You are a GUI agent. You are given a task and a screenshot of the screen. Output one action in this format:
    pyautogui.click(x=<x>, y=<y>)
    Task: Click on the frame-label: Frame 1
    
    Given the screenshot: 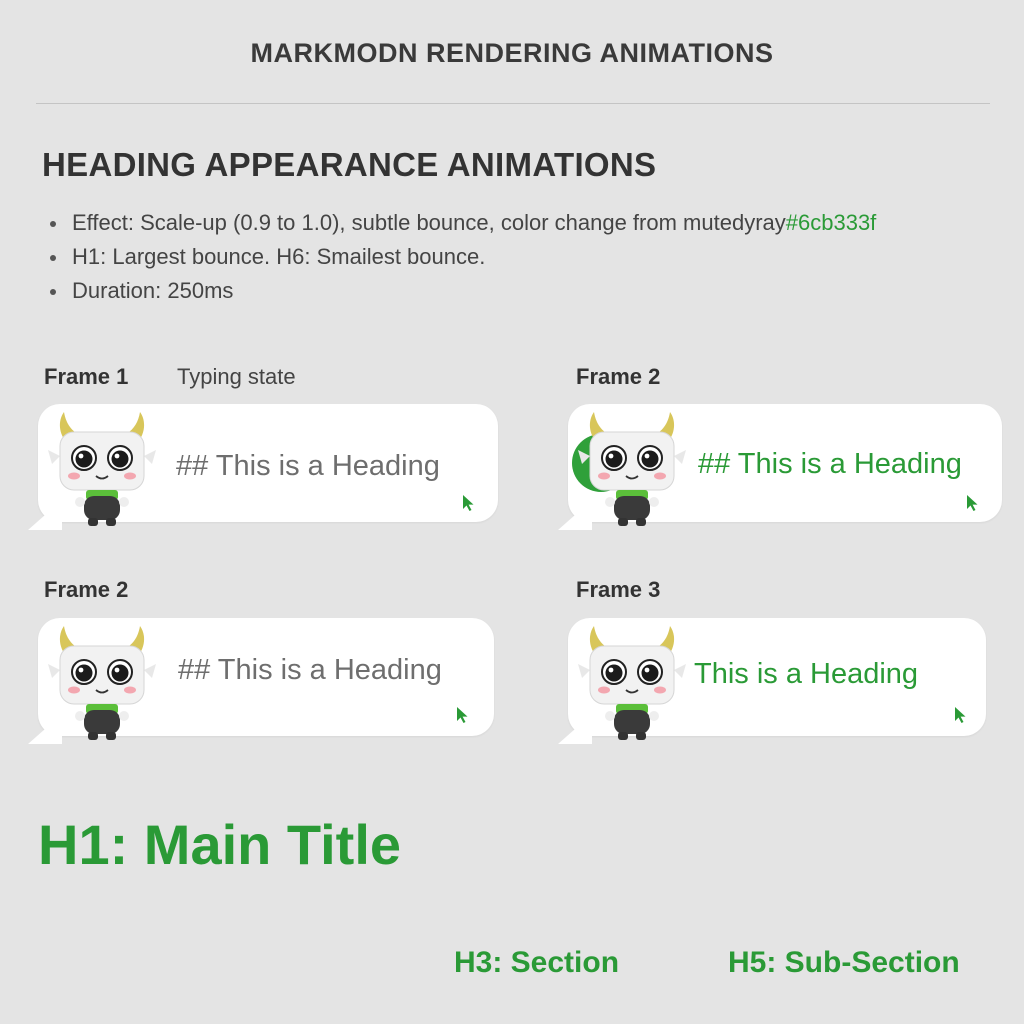 What is the action you would take?
    pyautogui.click(x=86, y=376)
    